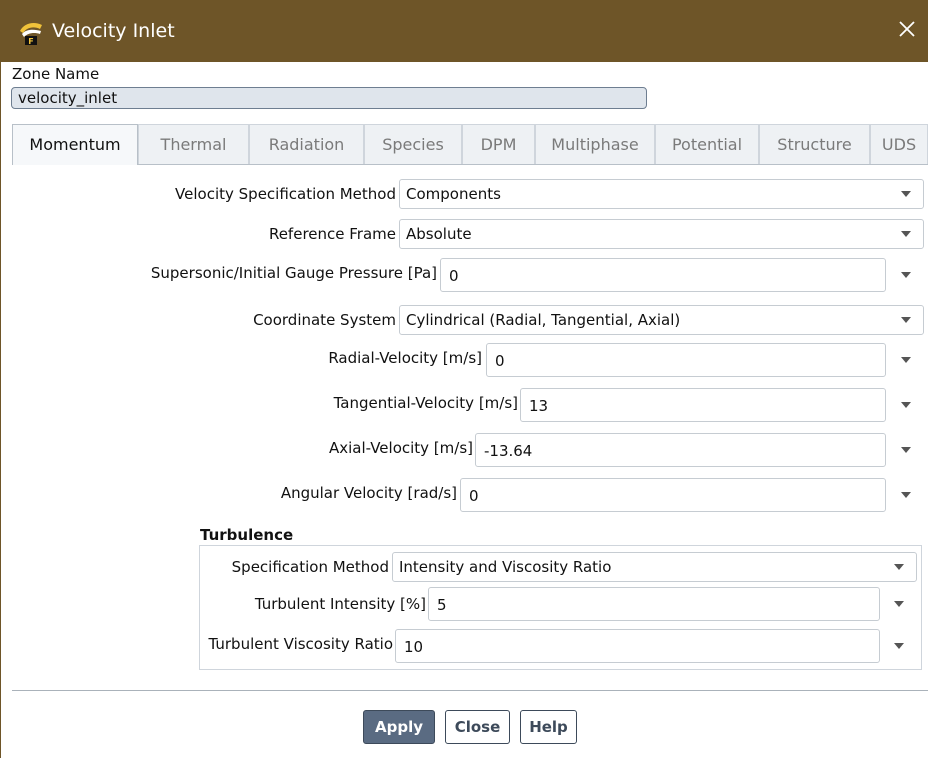 This screenshot has height=758, width=928. What do you see at coordinates (0, 410) in the screenshot?
I see `window-border` at bounding box center [0, 410].